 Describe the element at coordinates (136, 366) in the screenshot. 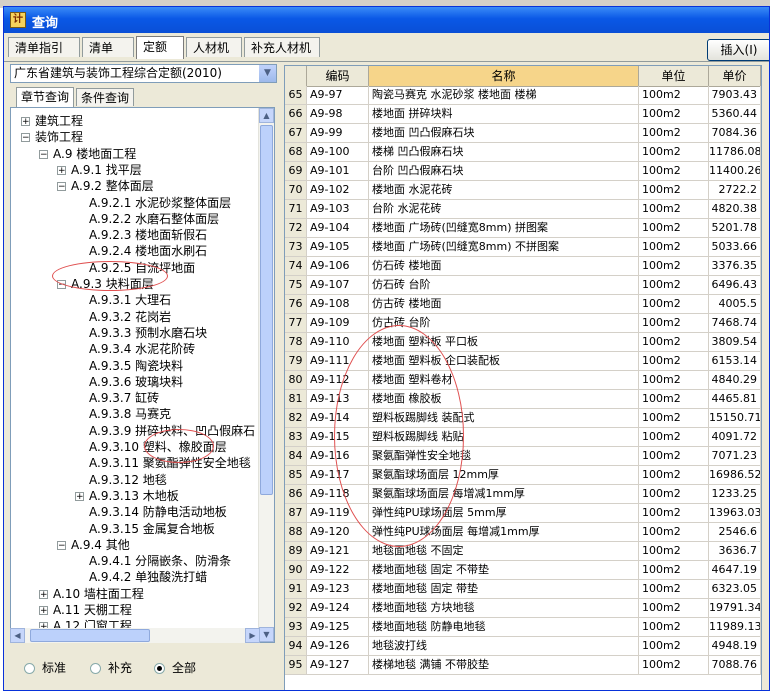

I see `tree-node: A.9.3.5 陶瓷块料` at that location.